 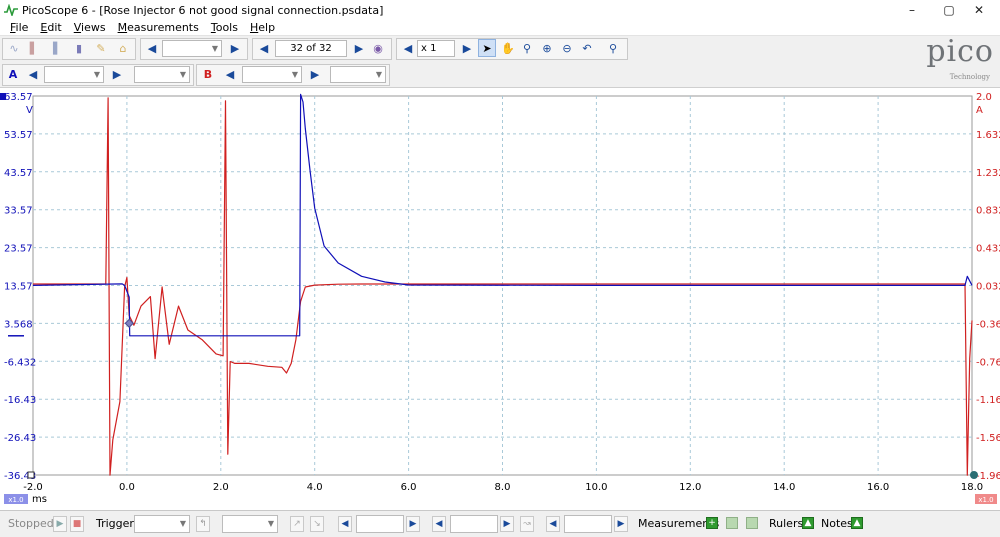 What do you see at coordinates (18, 173) in the screenshot?
I see `left-axis-tick-label: 43.57` at bounding box center [18, 173].